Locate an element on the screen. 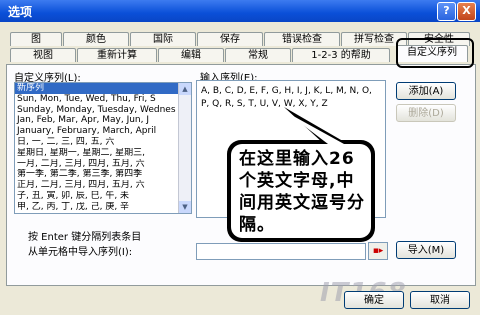  list-item: 正月, 二月, 三月, 四月, 五月, 六 is located at coordinates (103, 185).